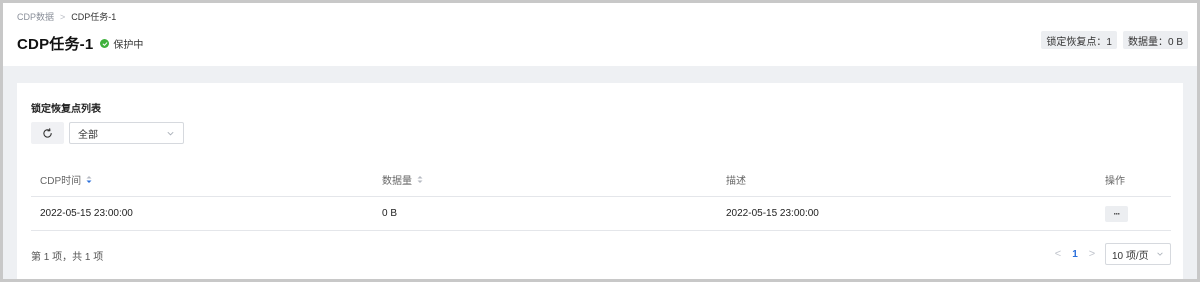  What do you see at coordinates (772, 213) in the screenshot?
I see `cell-description: 2022-05-15 23:00:00` at bounding box center [772, 213].